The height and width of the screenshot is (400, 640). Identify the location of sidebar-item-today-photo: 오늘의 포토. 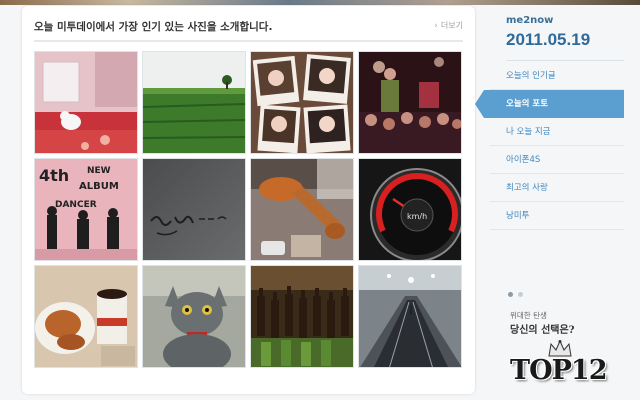
(549, 104).